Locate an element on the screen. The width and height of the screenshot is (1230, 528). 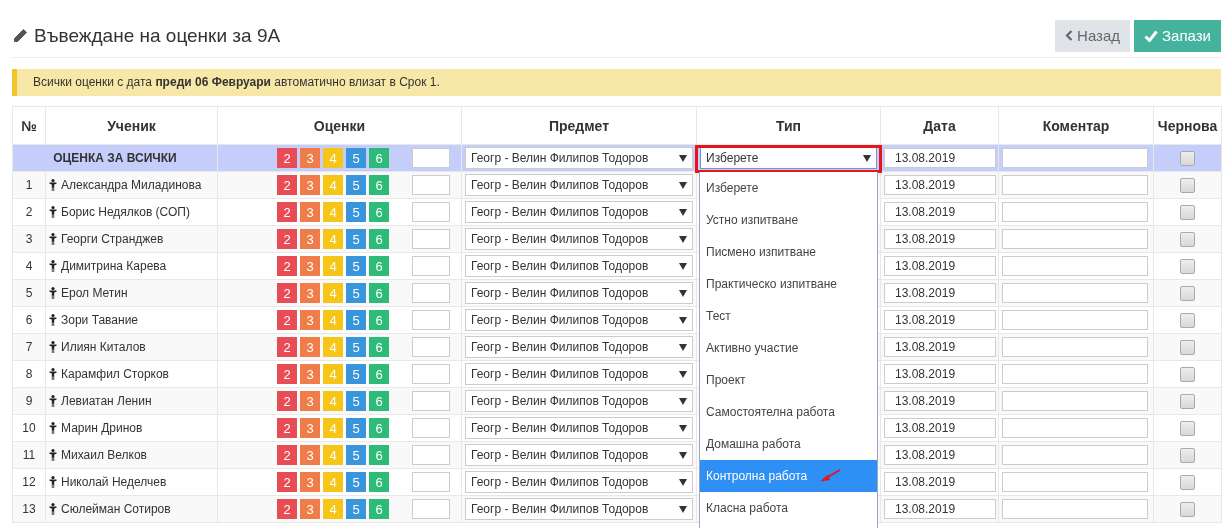
dropdown-option: Класна работа is located at coordinates (788, 508).